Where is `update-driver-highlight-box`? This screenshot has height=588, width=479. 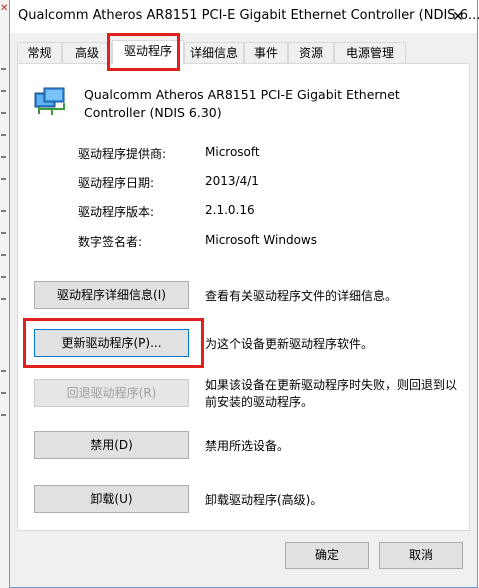
update-driver-highlight-box is located at coordinates (113, 343).